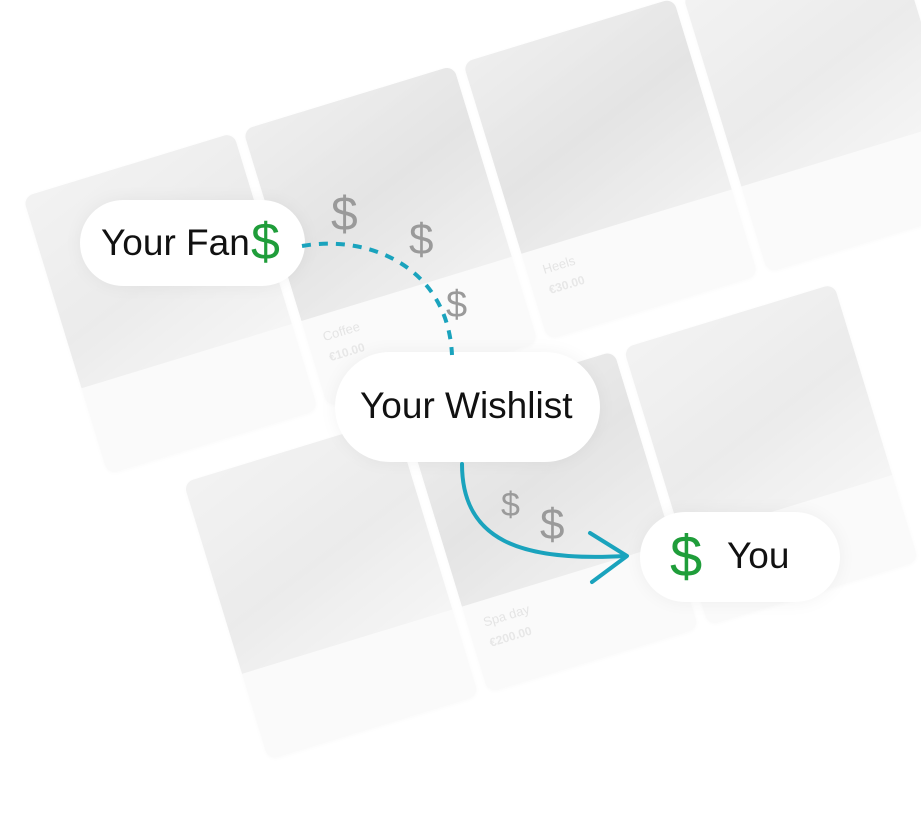 Image resolution: width=921 pixels, height=816 pixels. I want to click on you-dollar-icon: $, so click(686, 556).